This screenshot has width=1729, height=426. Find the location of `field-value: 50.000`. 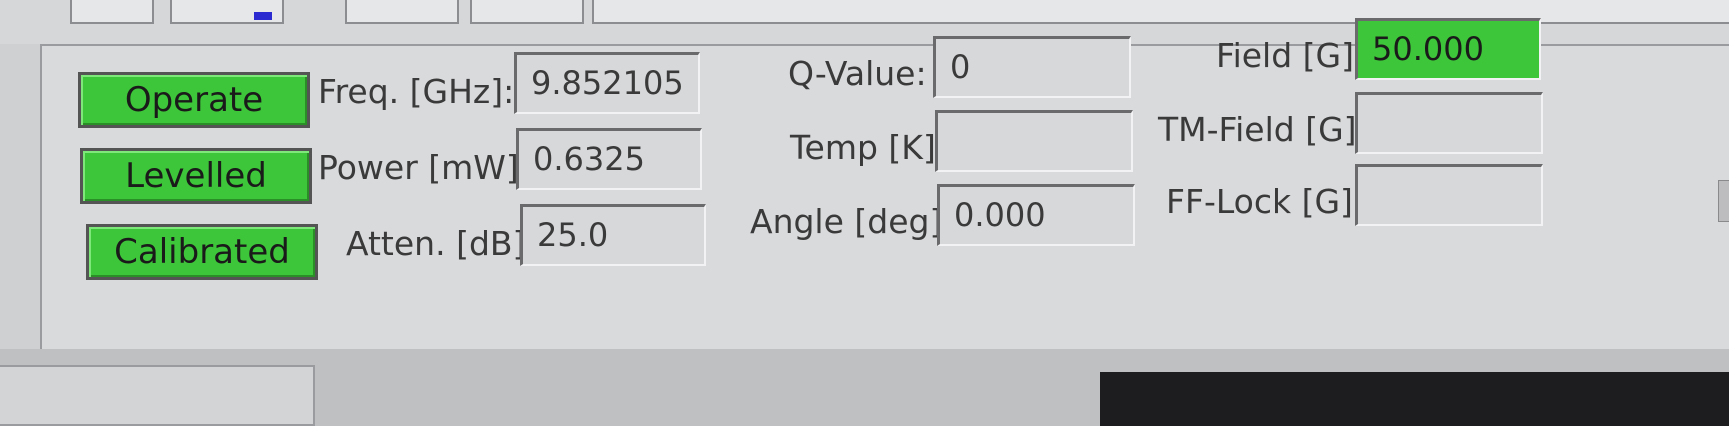

field-value: 50.000 is located at coordinates (1448, 49).